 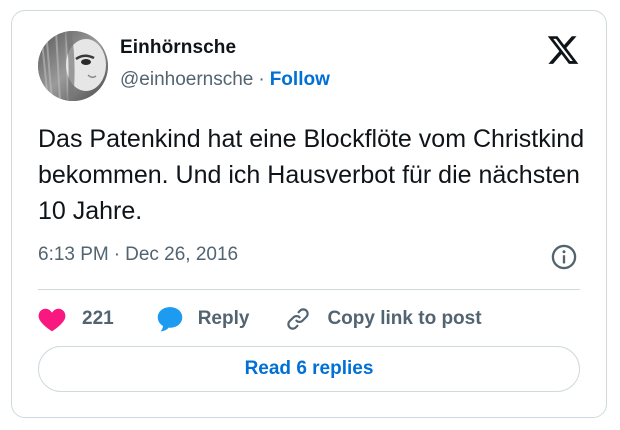 What do you see at coordinates (309, 369) in the screenshot?
I see `read-replies-button: Read 6 replies` at bounding box center [309, 369].